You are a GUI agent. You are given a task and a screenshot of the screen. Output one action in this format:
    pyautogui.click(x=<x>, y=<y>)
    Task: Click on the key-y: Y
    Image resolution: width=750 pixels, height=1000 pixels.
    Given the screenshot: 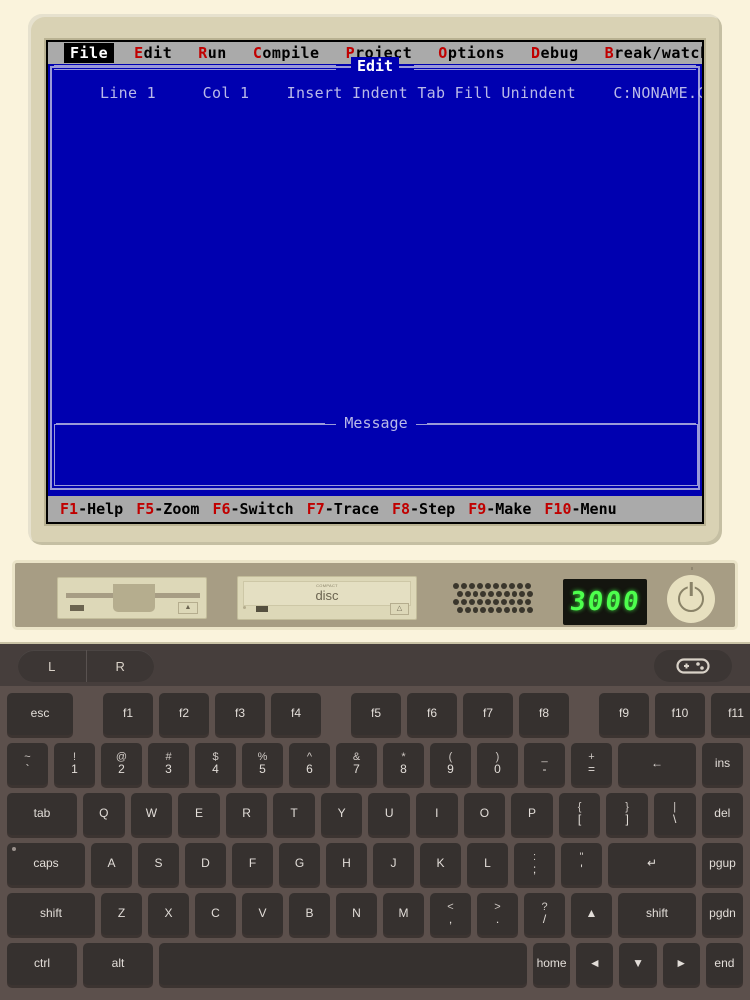 What is the action you would take?
    pyautogui.click(x=341, y=814)
    